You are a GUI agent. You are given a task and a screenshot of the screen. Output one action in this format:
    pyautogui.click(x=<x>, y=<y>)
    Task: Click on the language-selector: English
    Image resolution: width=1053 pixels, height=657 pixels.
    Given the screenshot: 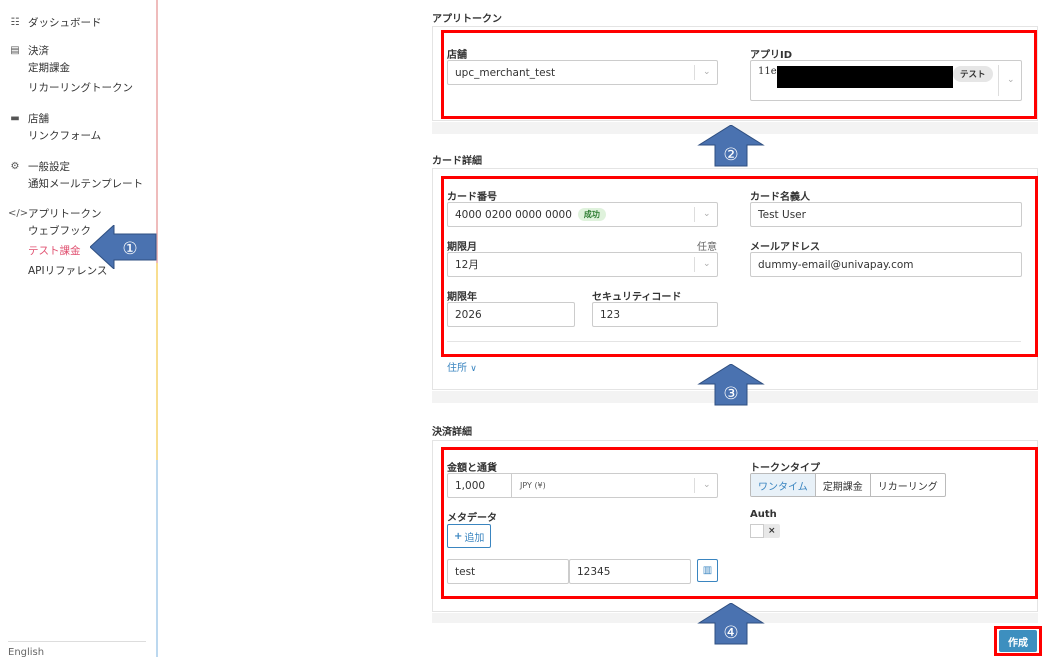 What is the action you would take?
    pyautogui.click(x=26, y=652)
    